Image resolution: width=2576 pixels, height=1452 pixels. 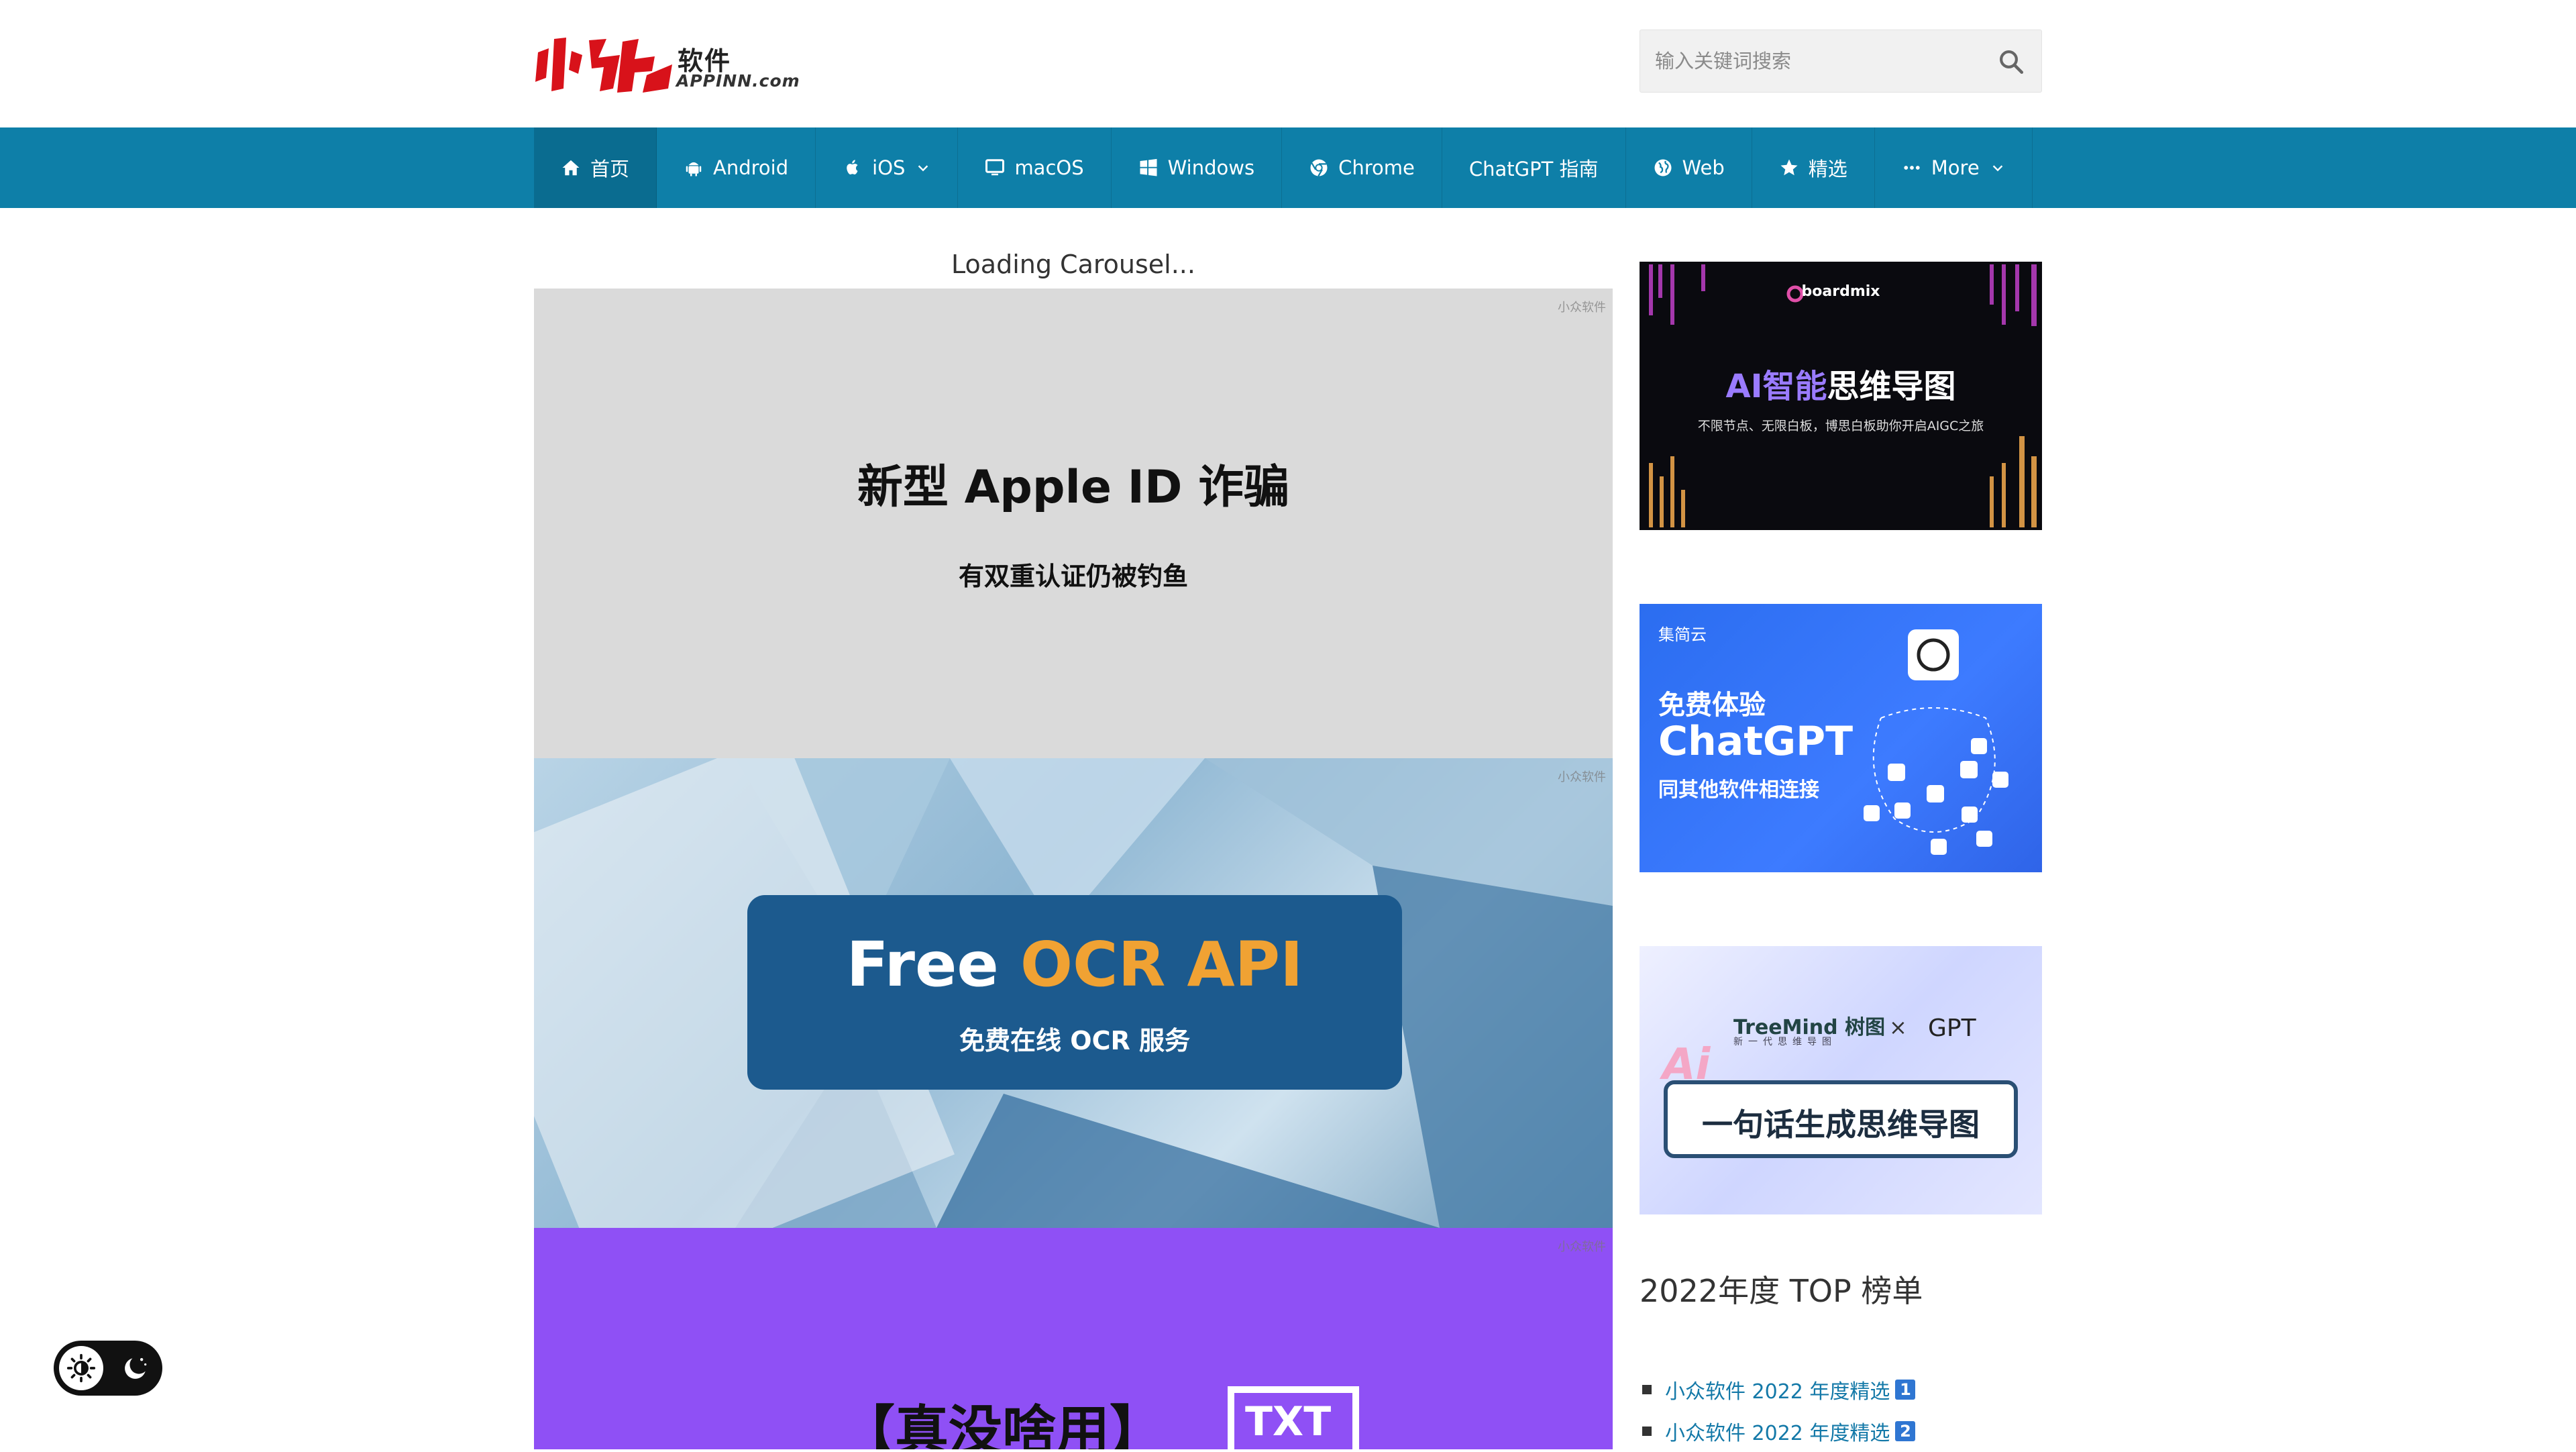 I want to click on ad-brand: boardmix, so click(x=1840, y=291).